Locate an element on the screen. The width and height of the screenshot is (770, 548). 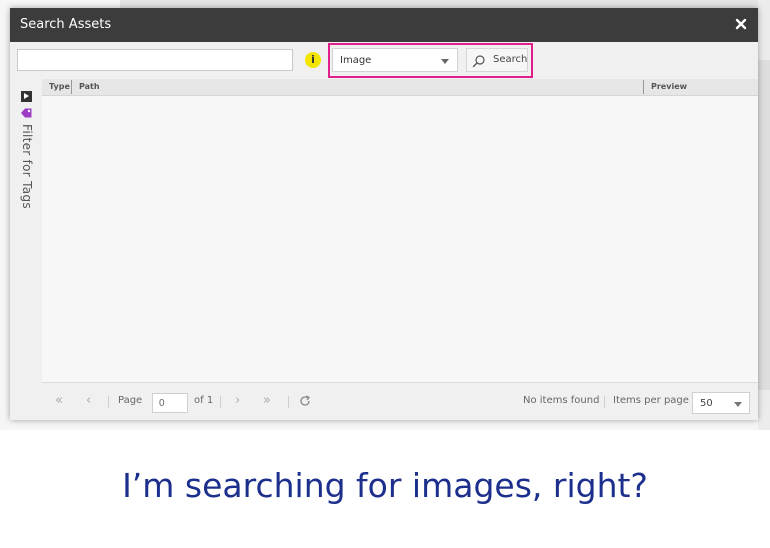
highlight-annotation is located at coordinates (430, 60).